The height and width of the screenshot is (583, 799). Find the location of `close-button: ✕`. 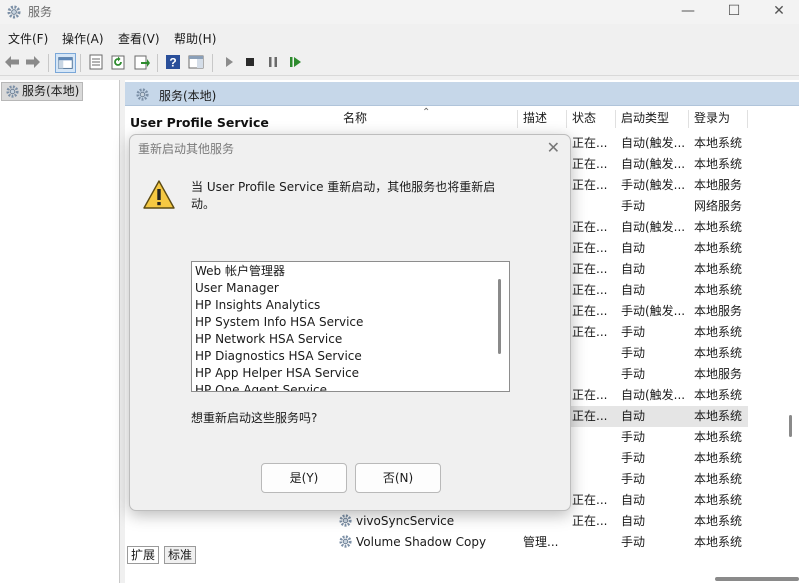

close-button: ✕ is located at coordinates (777, 12).